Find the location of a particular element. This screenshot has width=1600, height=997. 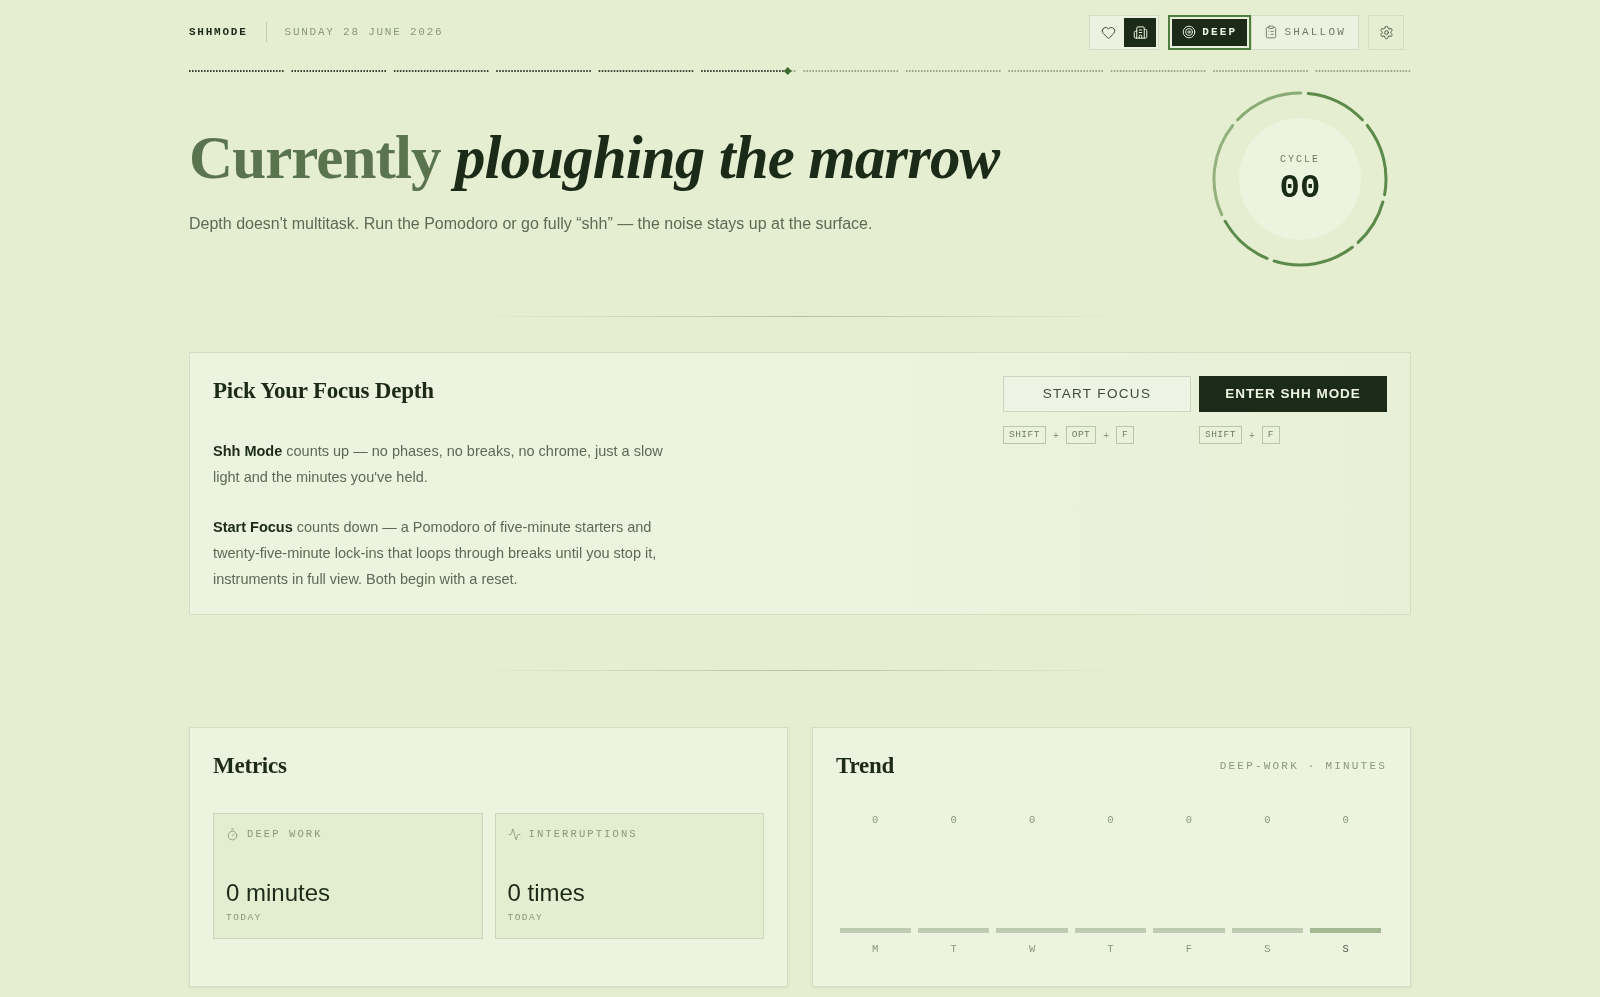

pulse-line-icon is located at coordinates (514, 834).